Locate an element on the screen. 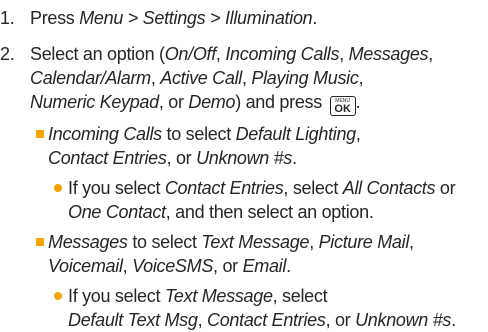 This screenshot has width=488, height=332. step-number: 1. is located at coordinates (7, 18).